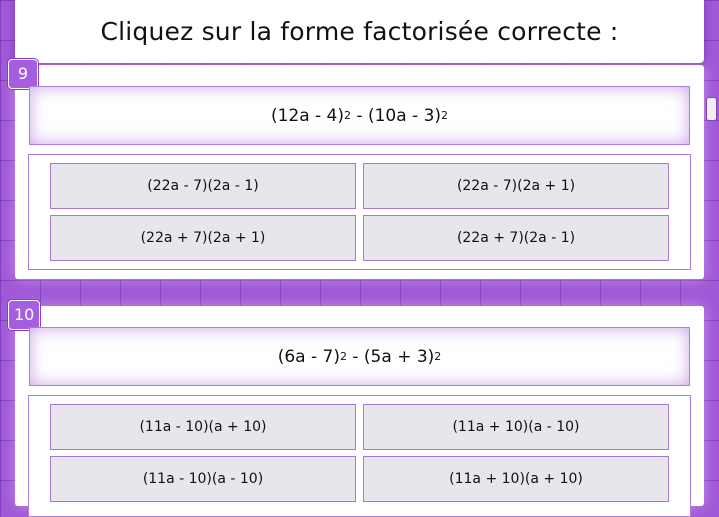 The width and height of the screenshot is (719, 517). I want to click on choice-button: (11a + 10)(a + 10), so click(516, 479).